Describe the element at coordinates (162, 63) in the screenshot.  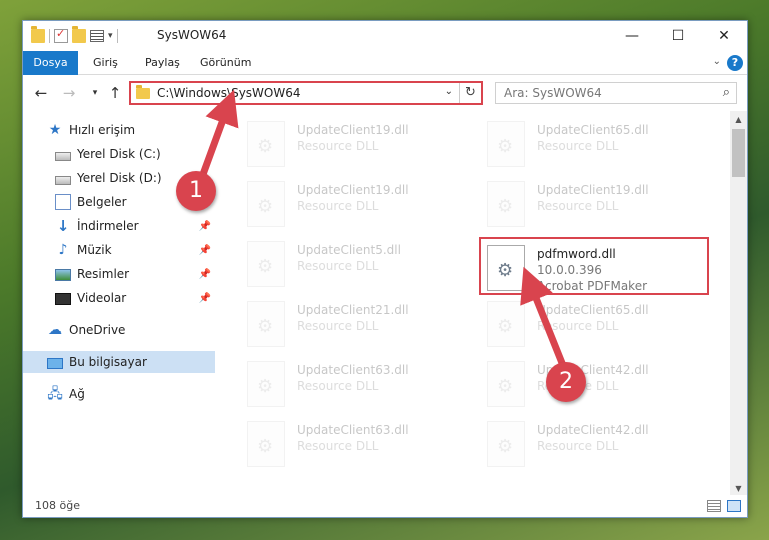
I see `tab-share: Paylaş` at that location.